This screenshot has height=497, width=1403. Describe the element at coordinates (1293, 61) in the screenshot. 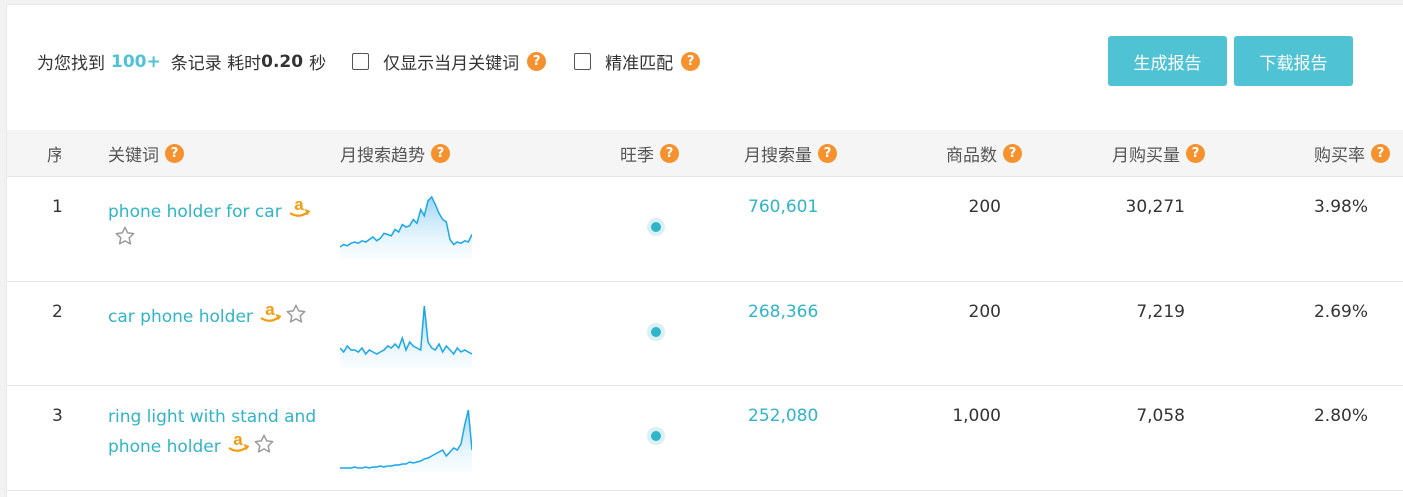

I see `download-report-button: 下载报告` at that location.